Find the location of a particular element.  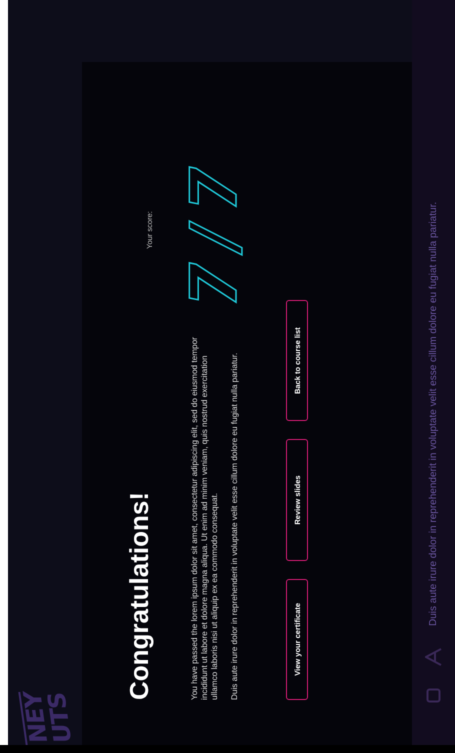

footer-text: Duis aute irure dolor in reprehenderit in voluptate velit esse cillum dolore eu fugiat nulla pariatur. is located at coordinates (433, 413).